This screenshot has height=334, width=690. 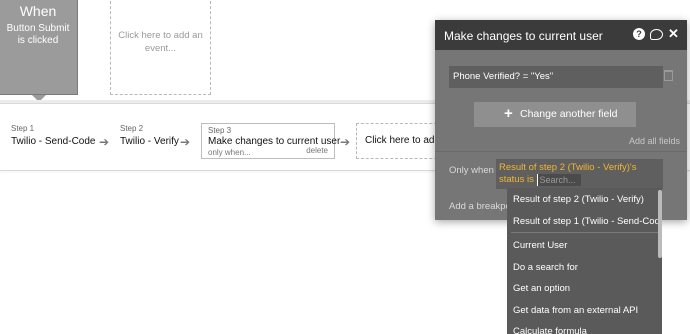 What do you see at coordinates (480, 206) in the screenshot?
I see `add-breakpoint-link: Add a breakpo` at bounding box center [480, 206].